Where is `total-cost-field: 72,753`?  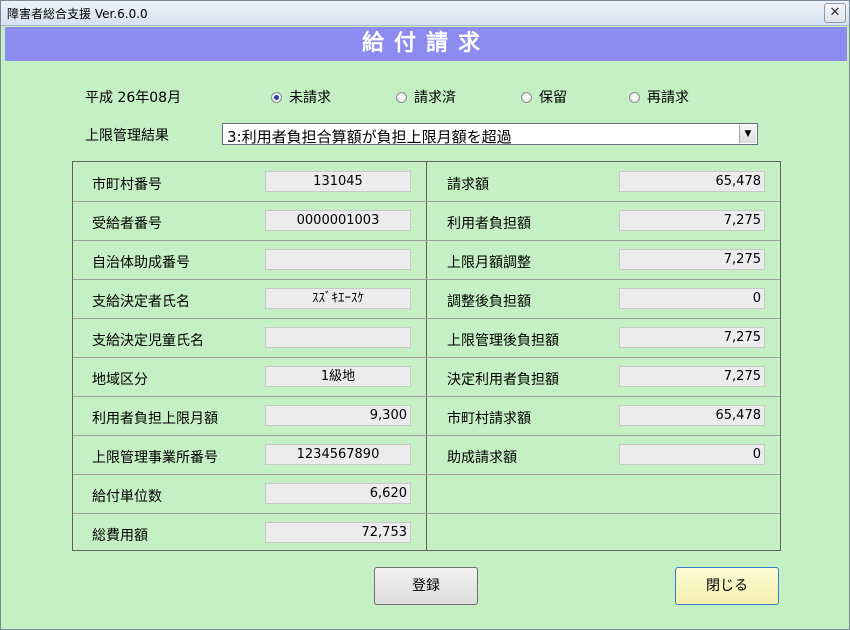
total-cost-field: 72,753 is located at coordinates (338, 532).